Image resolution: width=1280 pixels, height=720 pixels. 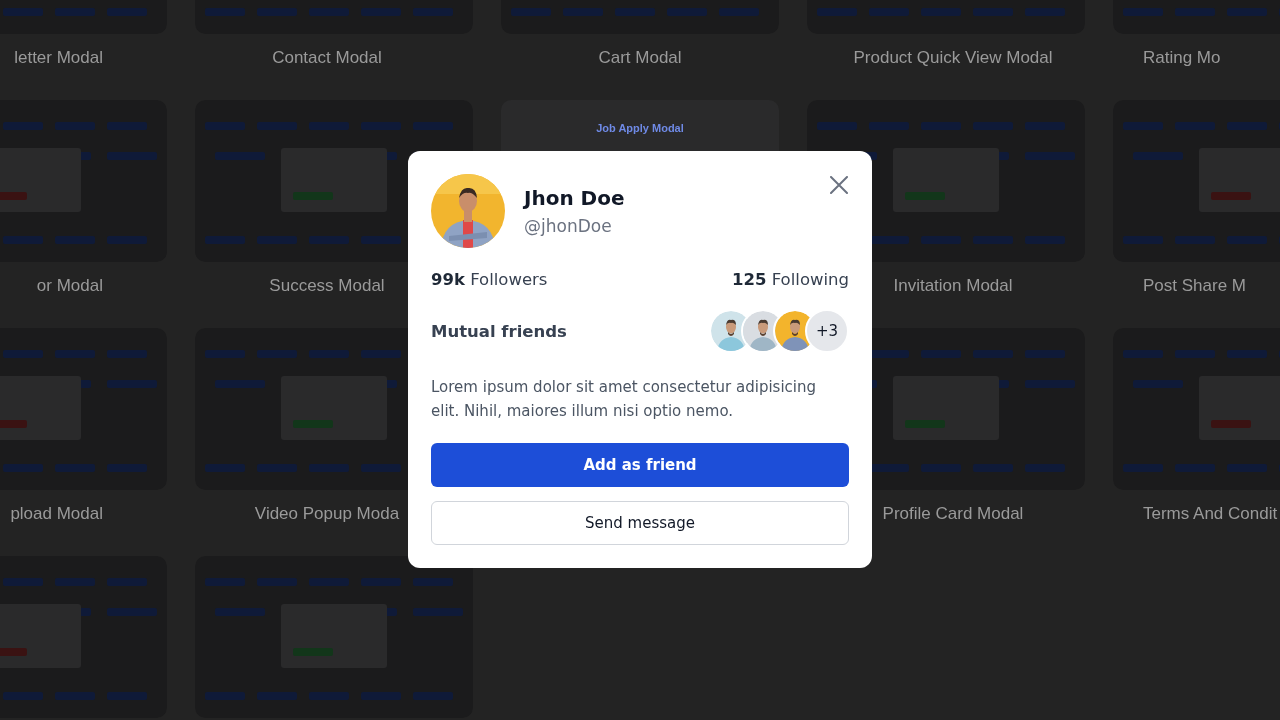 I want to click on card-title: pload Modal, so click(x=56, y=513).